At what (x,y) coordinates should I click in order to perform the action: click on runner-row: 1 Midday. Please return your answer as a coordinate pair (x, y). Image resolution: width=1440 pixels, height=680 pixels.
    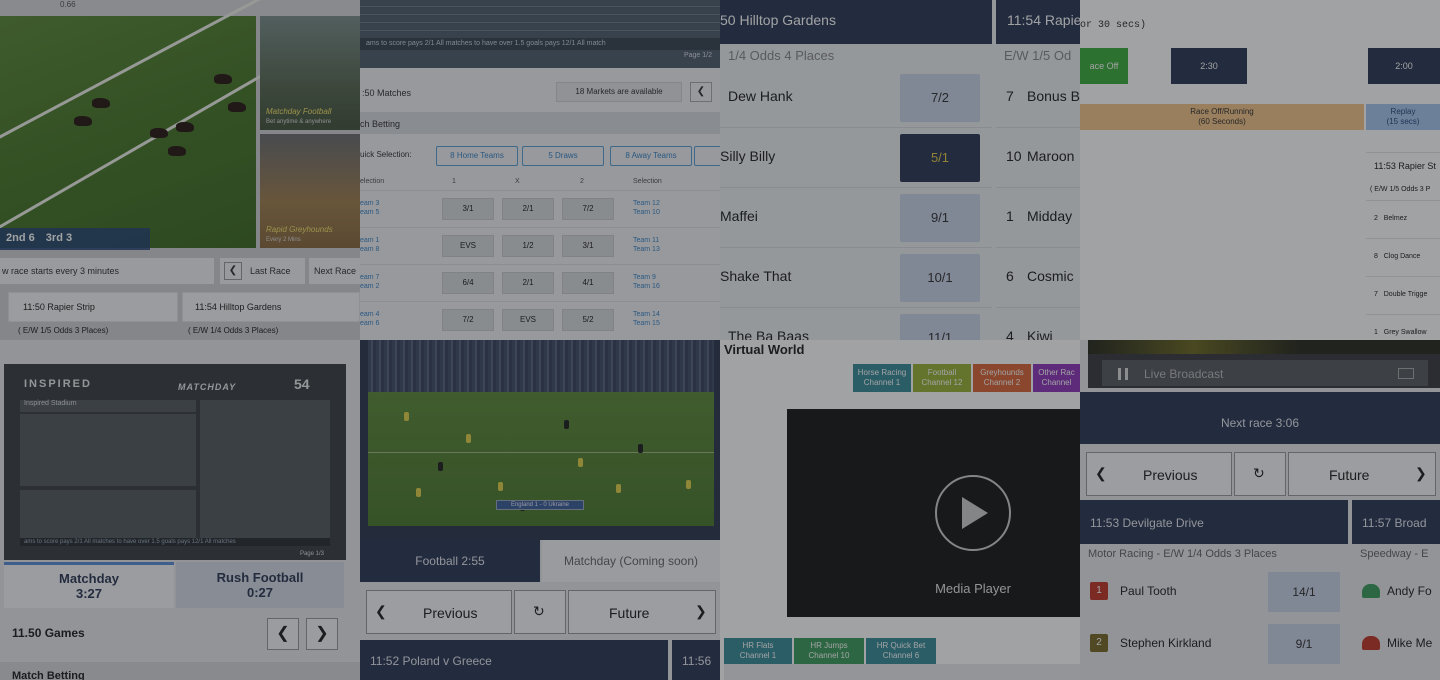
    Looking at the image, I should click on (1038, 218).